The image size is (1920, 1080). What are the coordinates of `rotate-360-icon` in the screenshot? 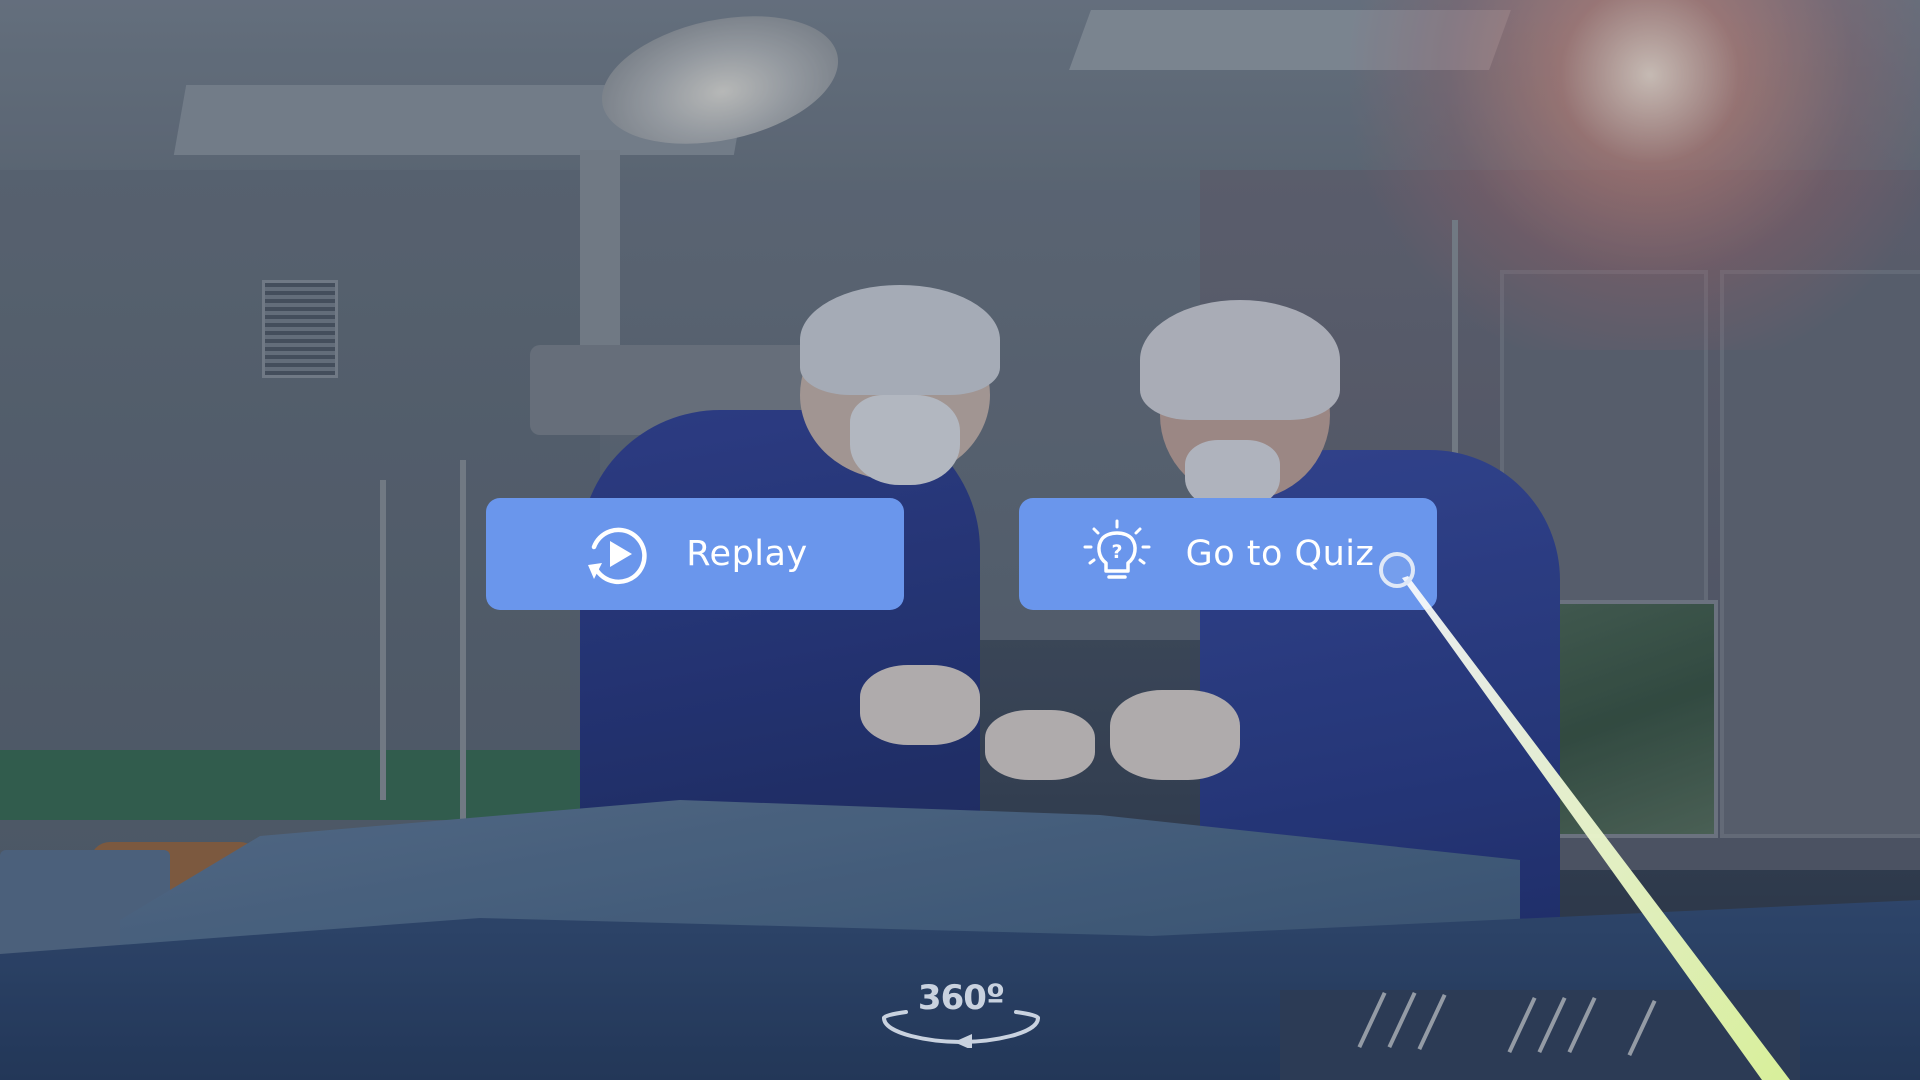 It's located at (961, 1029).